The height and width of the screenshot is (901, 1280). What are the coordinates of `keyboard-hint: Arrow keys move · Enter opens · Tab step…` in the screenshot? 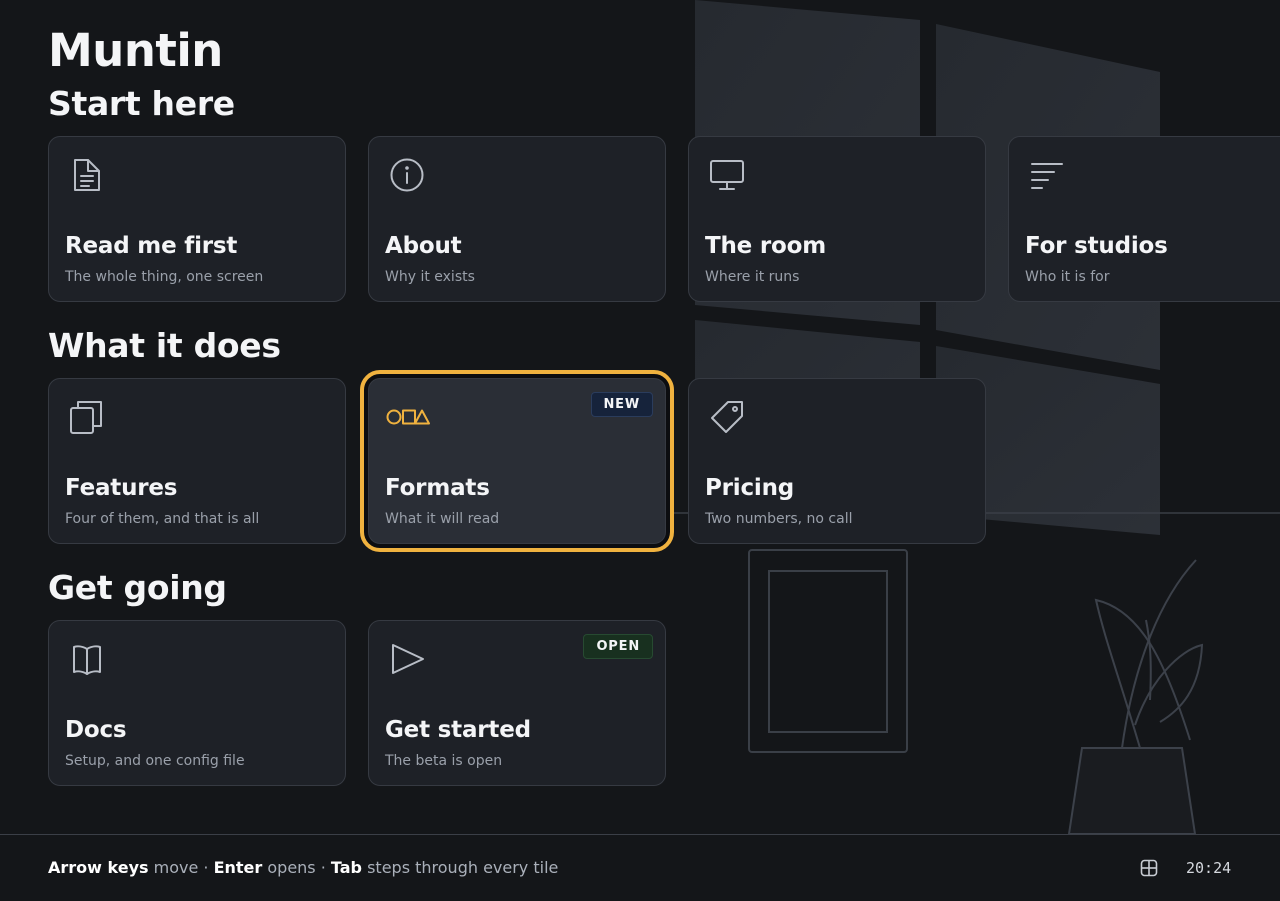 It's located at (303, 867).